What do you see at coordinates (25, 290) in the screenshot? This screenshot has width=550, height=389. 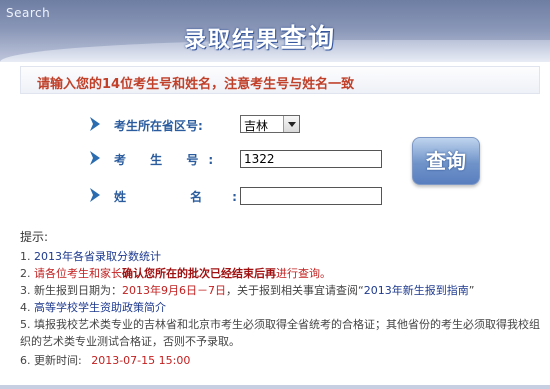 I see `note-number: 3.` at bounding box center [25, 290].